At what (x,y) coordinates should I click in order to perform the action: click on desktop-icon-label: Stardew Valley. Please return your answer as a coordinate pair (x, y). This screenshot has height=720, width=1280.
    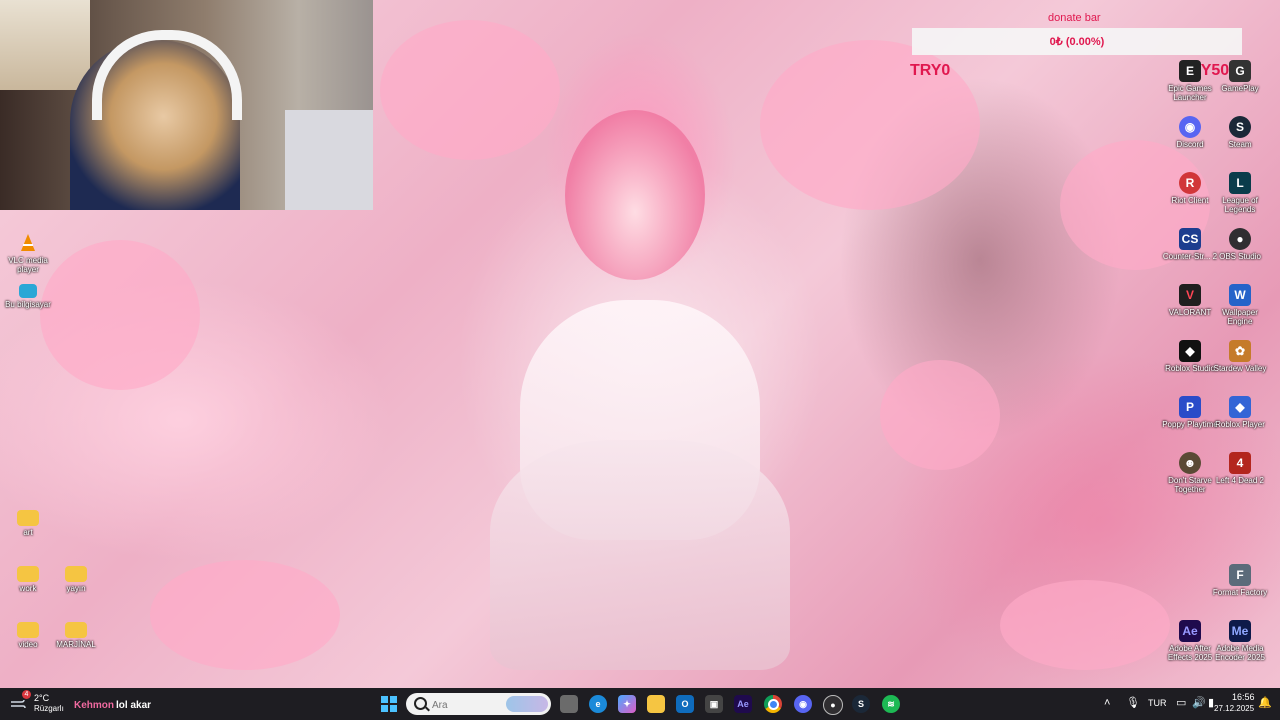
    Looking at the image, I should click on (1240, 368).